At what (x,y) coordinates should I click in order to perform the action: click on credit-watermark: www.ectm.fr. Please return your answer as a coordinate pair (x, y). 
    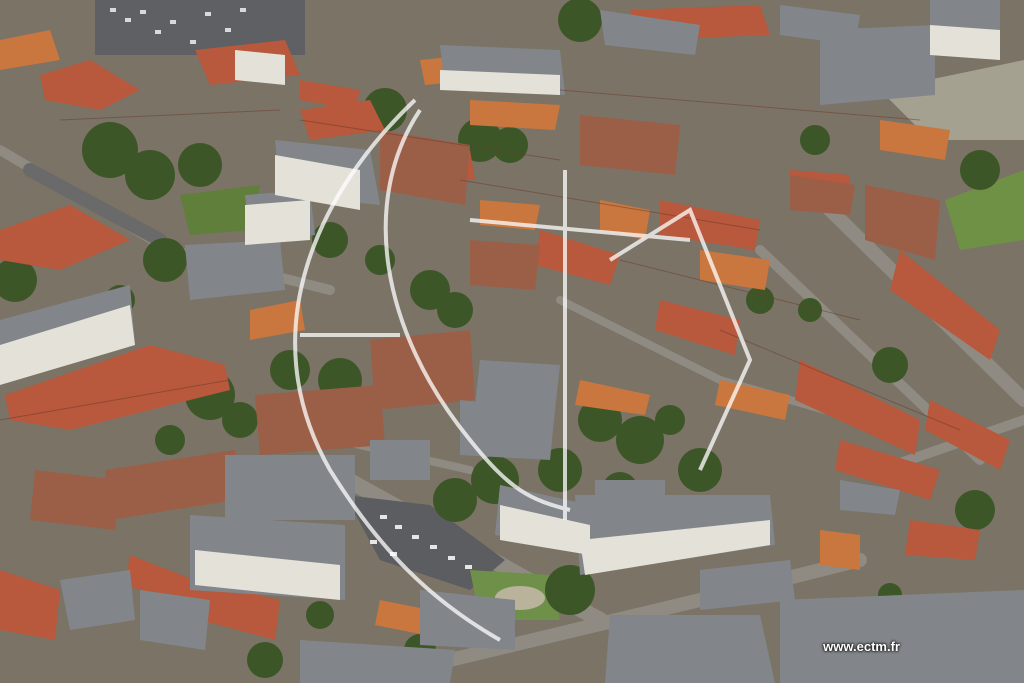
    Looking at the image, I should click on (861, 646).